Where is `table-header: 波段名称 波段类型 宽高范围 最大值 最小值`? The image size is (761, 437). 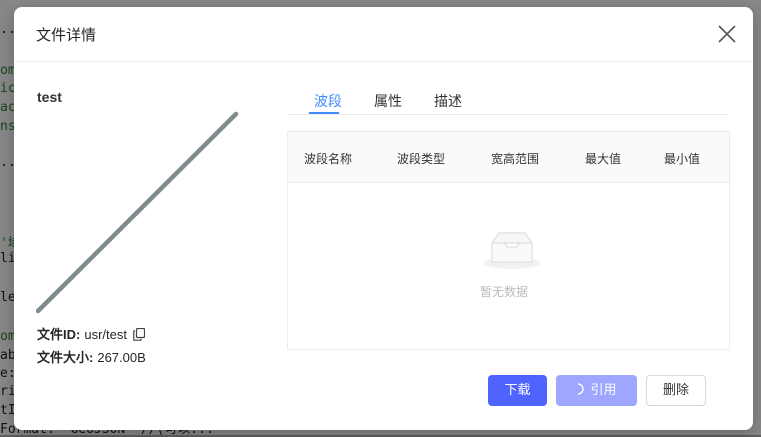
table-header: 波段名称 波段类型 宽高范围 最大值 最小值 is located at coordinates (508, 157).